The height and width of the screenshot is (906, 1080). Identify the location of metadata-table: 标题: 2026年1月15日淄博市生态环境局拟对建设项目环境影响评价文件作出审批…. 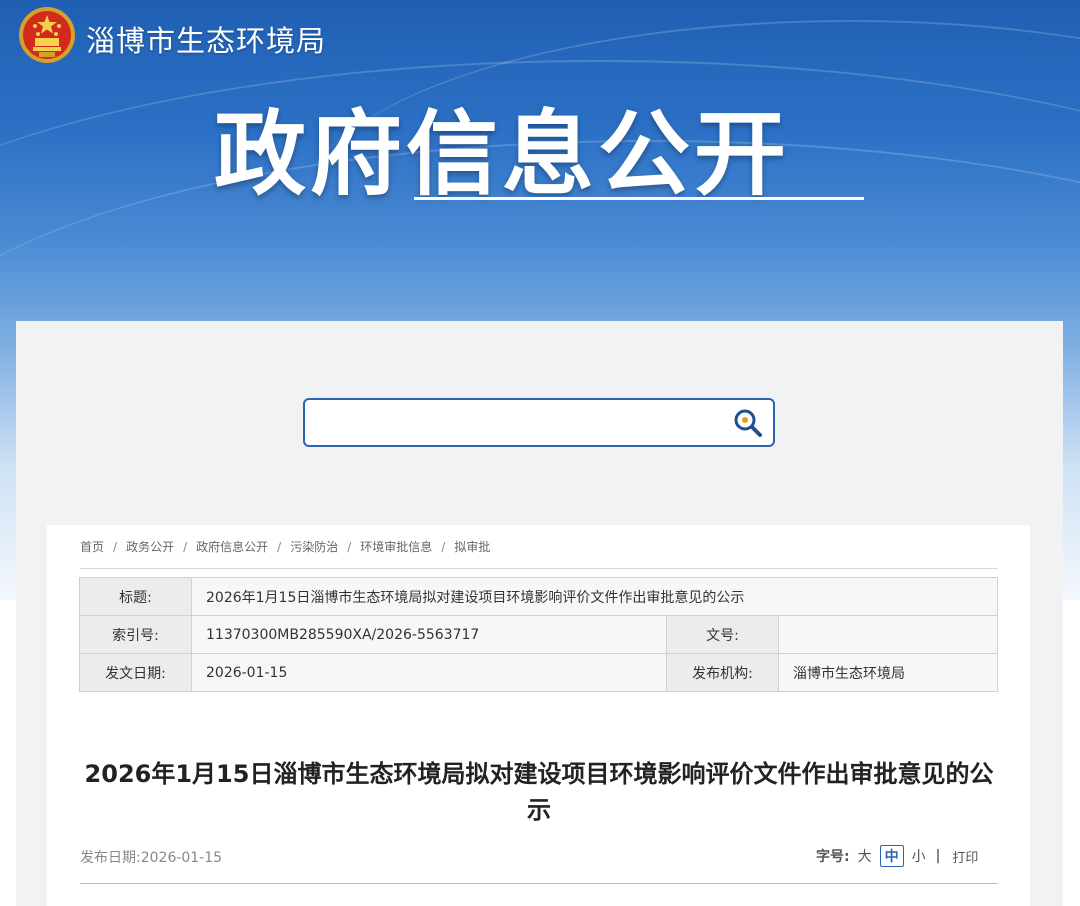
(538, 634).